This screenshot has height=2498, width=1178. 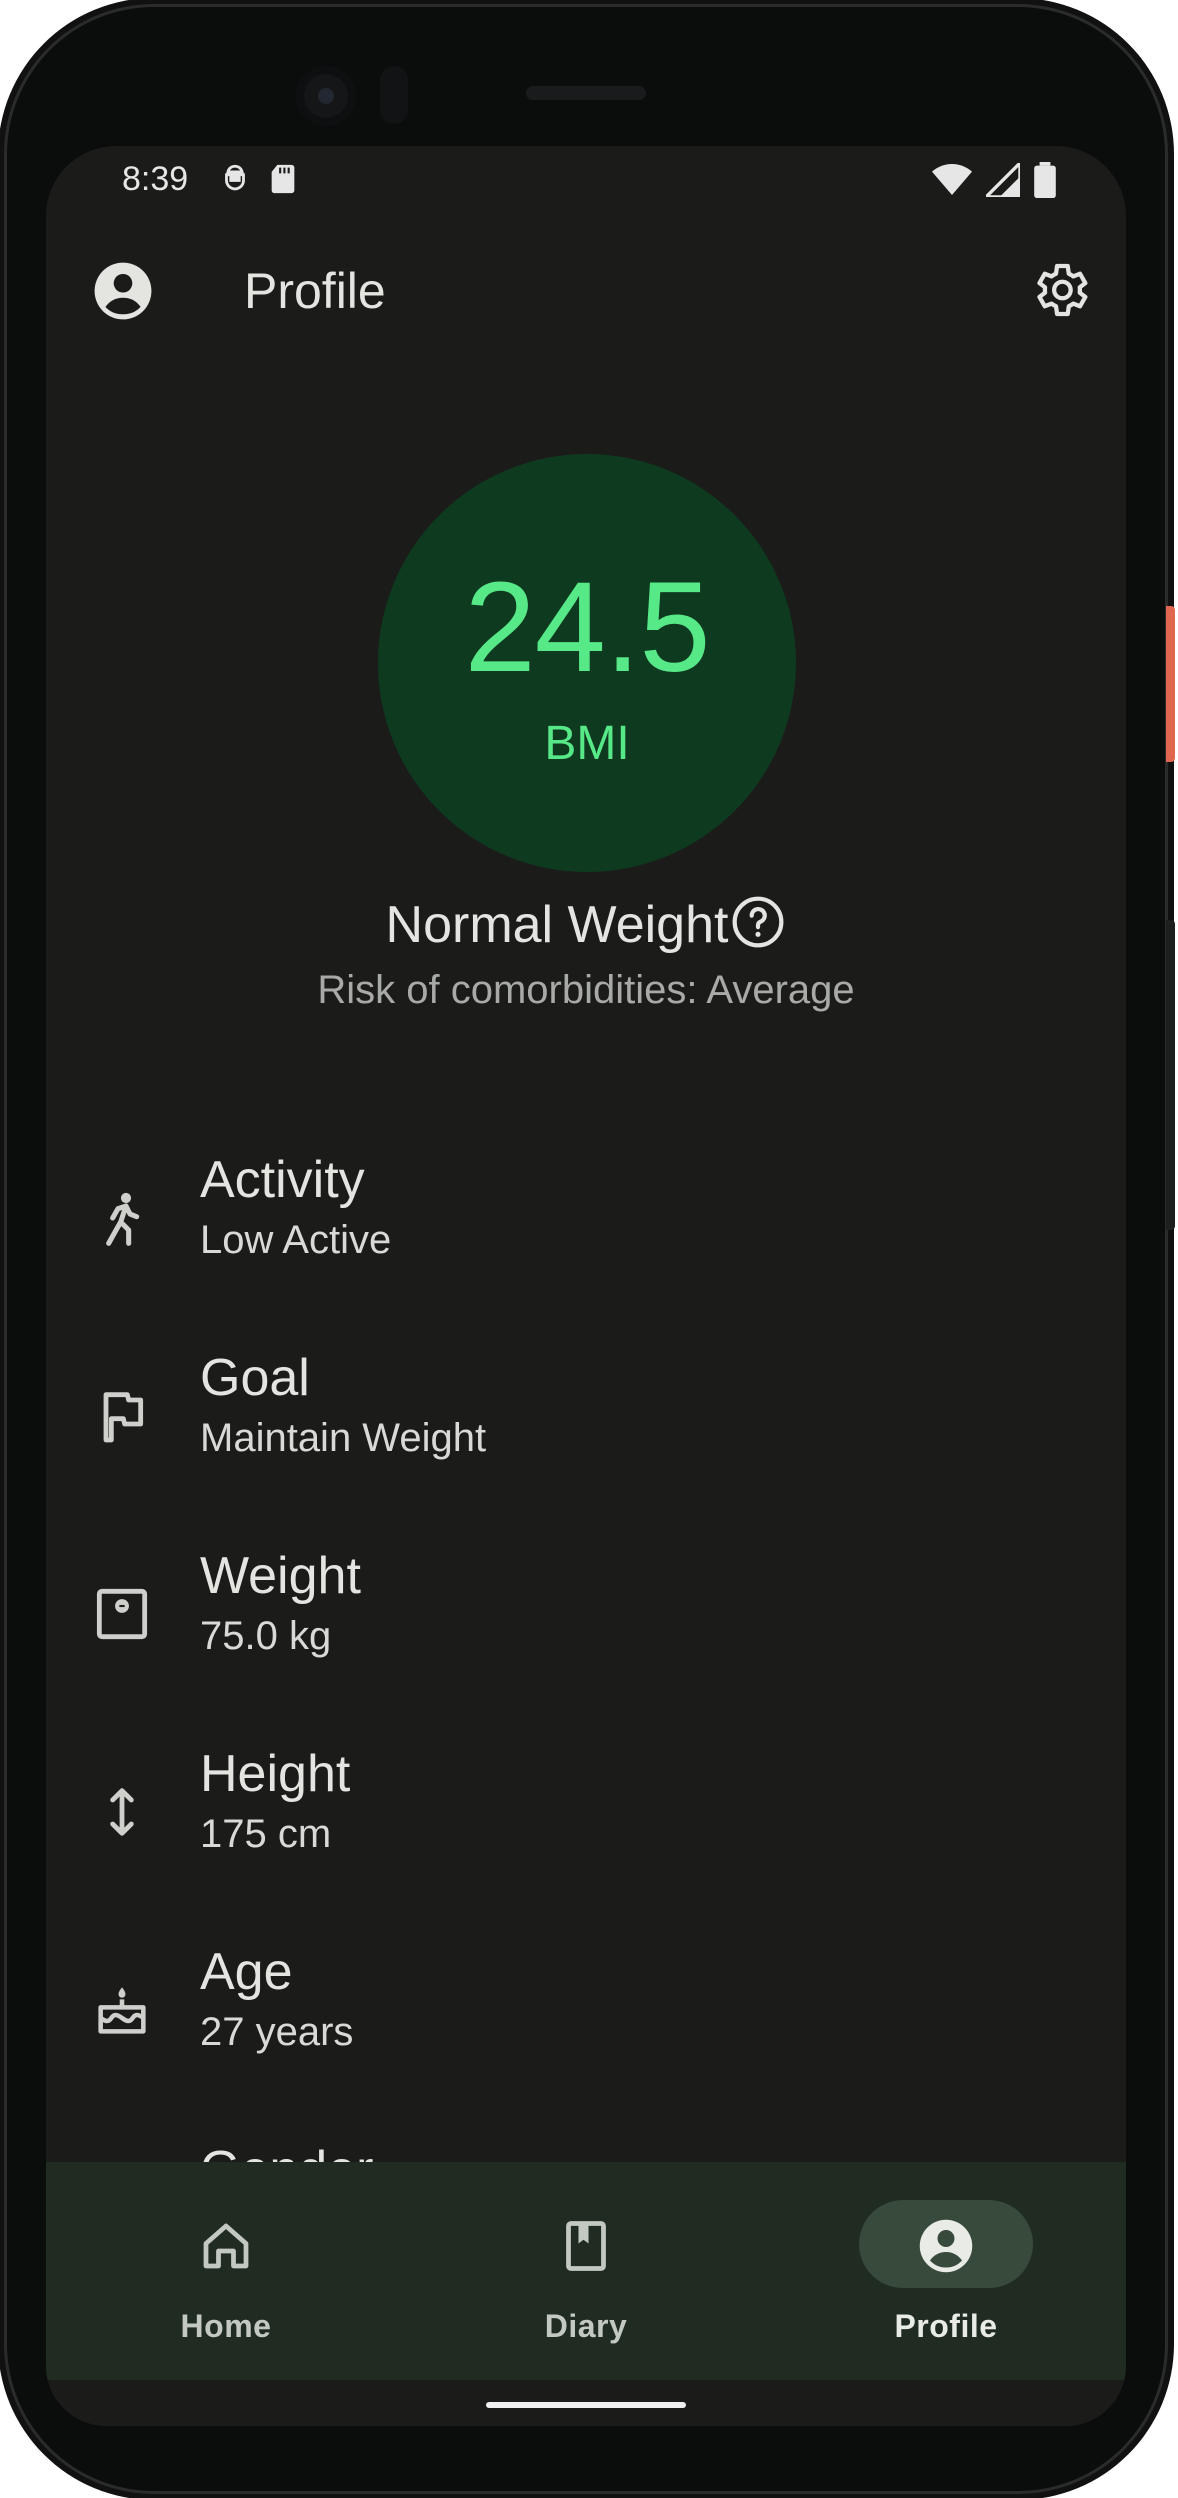 I want to click on flag-icon, so click(x=122, y=1416).